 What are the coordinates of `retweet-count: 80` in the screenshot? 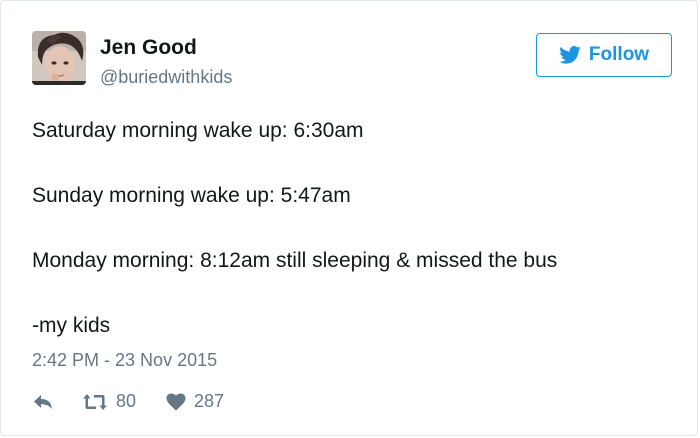 It's located at (126, 401).